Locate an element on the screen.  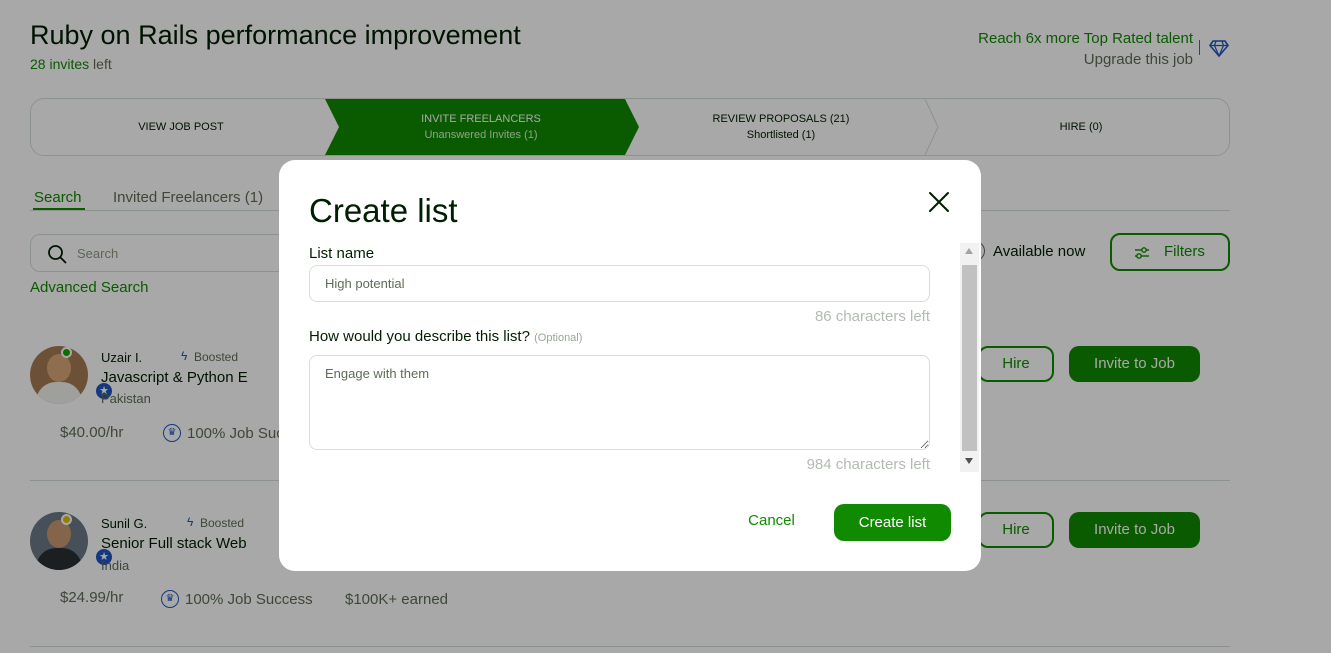
description-label-text: How would you describe this list? is located at coordinates (419, 336).